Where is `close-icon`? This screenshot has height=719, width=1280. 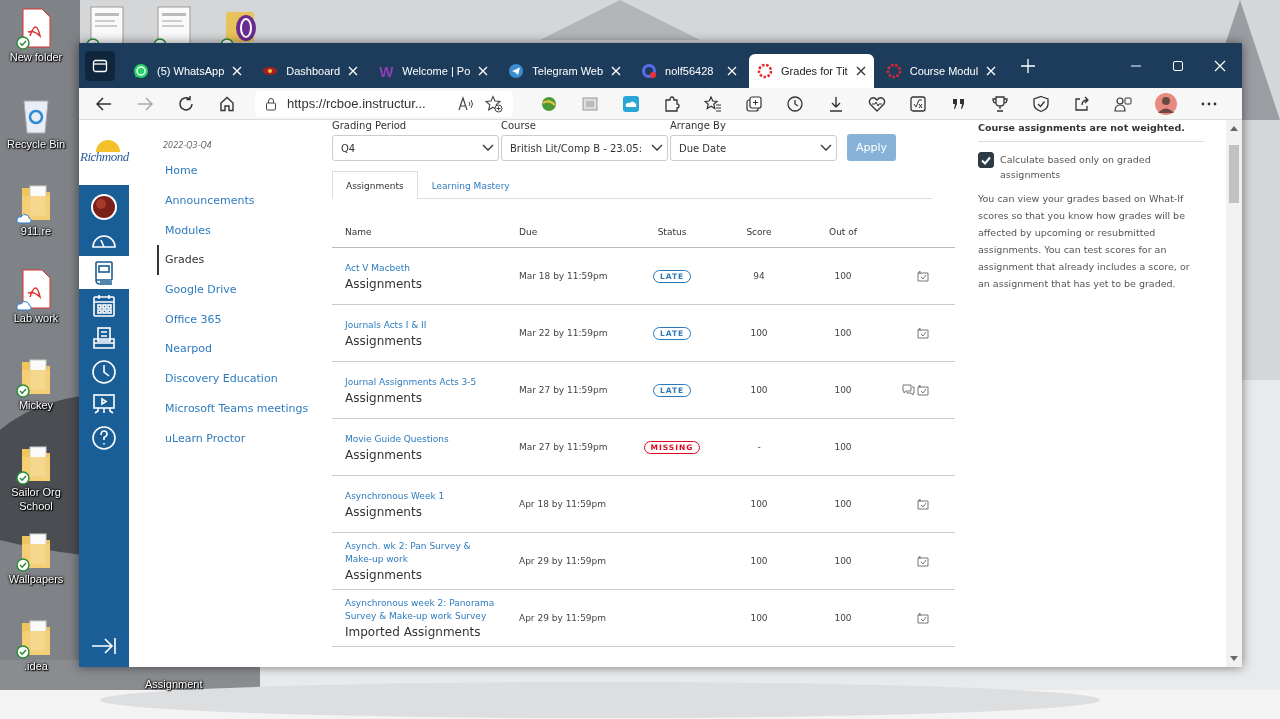
close-icon is located at coordinates (860, 71).